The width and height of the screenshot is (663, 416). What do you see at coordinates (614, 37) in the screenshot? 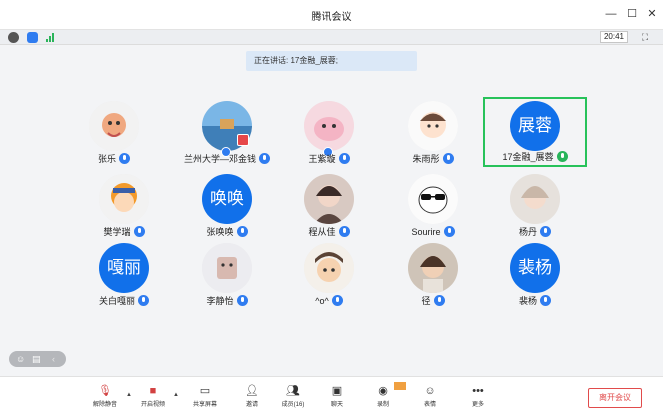
I see `meeting-clock: 20:41` at bounding box center [614, 37].